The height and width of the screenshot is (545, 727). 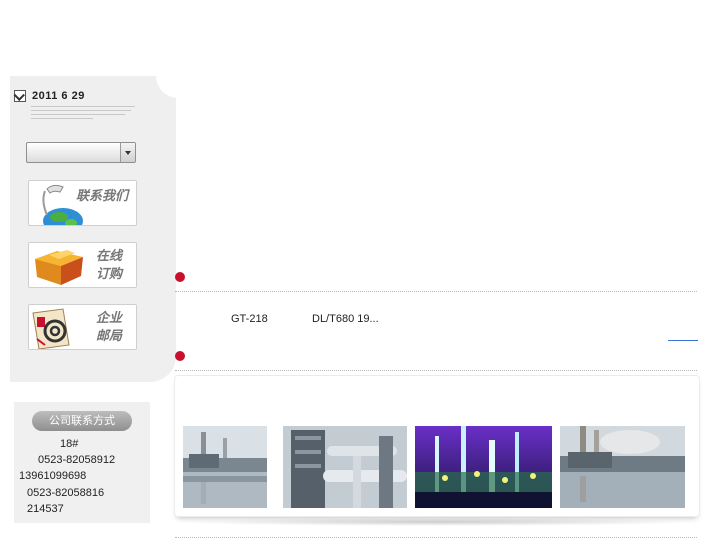 I want to click on refinery-night-image, so click(x=483, y=467).